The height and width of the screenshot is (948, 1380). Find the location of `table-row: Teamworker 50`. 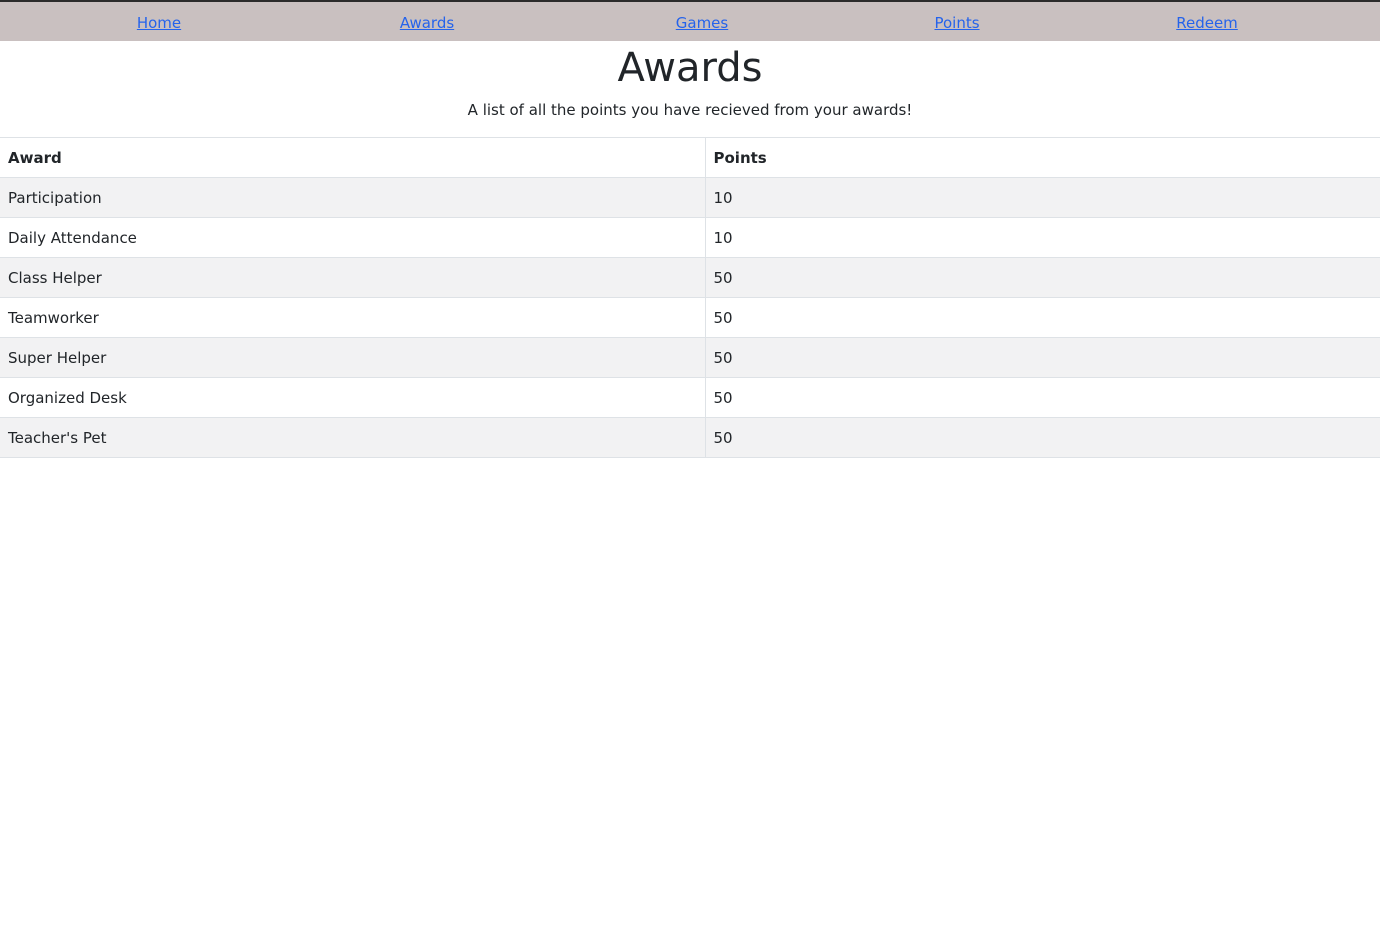

table-row: Teamworker 50 is located at coordinates (690, 317).